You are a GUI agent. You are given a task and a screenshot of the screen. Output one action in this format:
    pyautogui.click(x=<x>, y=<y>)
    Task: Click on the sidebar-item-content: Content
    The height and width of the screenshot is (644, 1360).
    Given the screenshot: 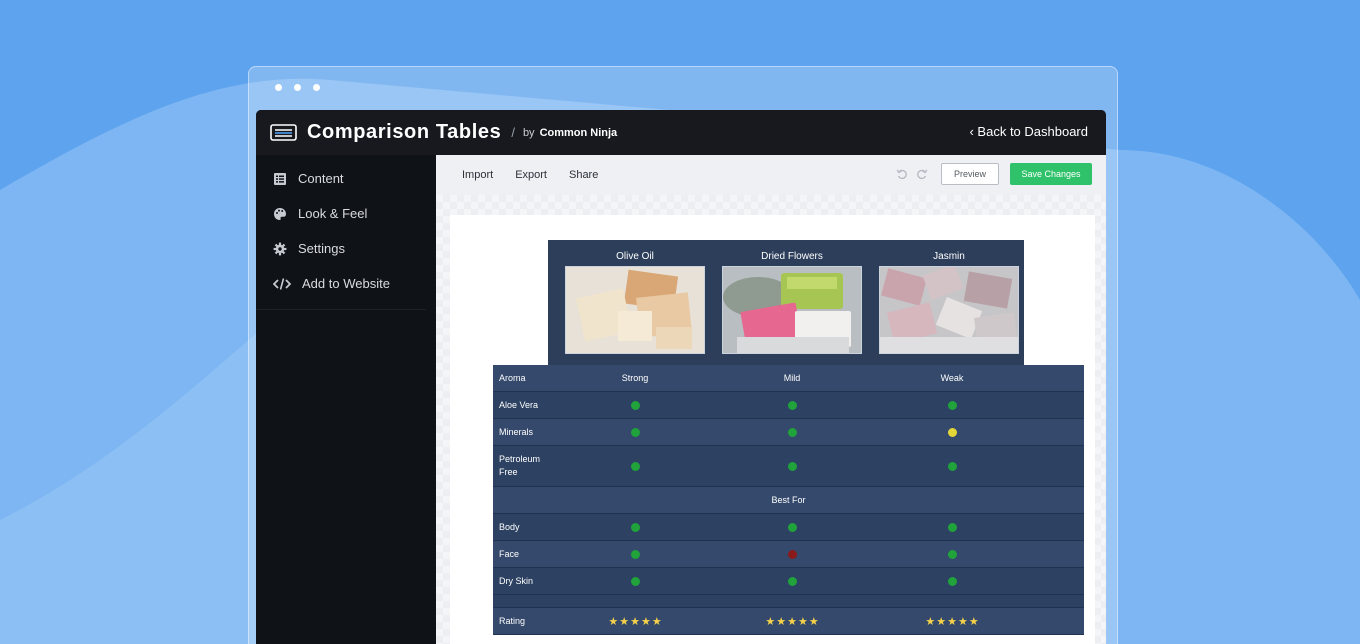 What is the action you would take?
    pyautogui.click(x=346, y=178)
    